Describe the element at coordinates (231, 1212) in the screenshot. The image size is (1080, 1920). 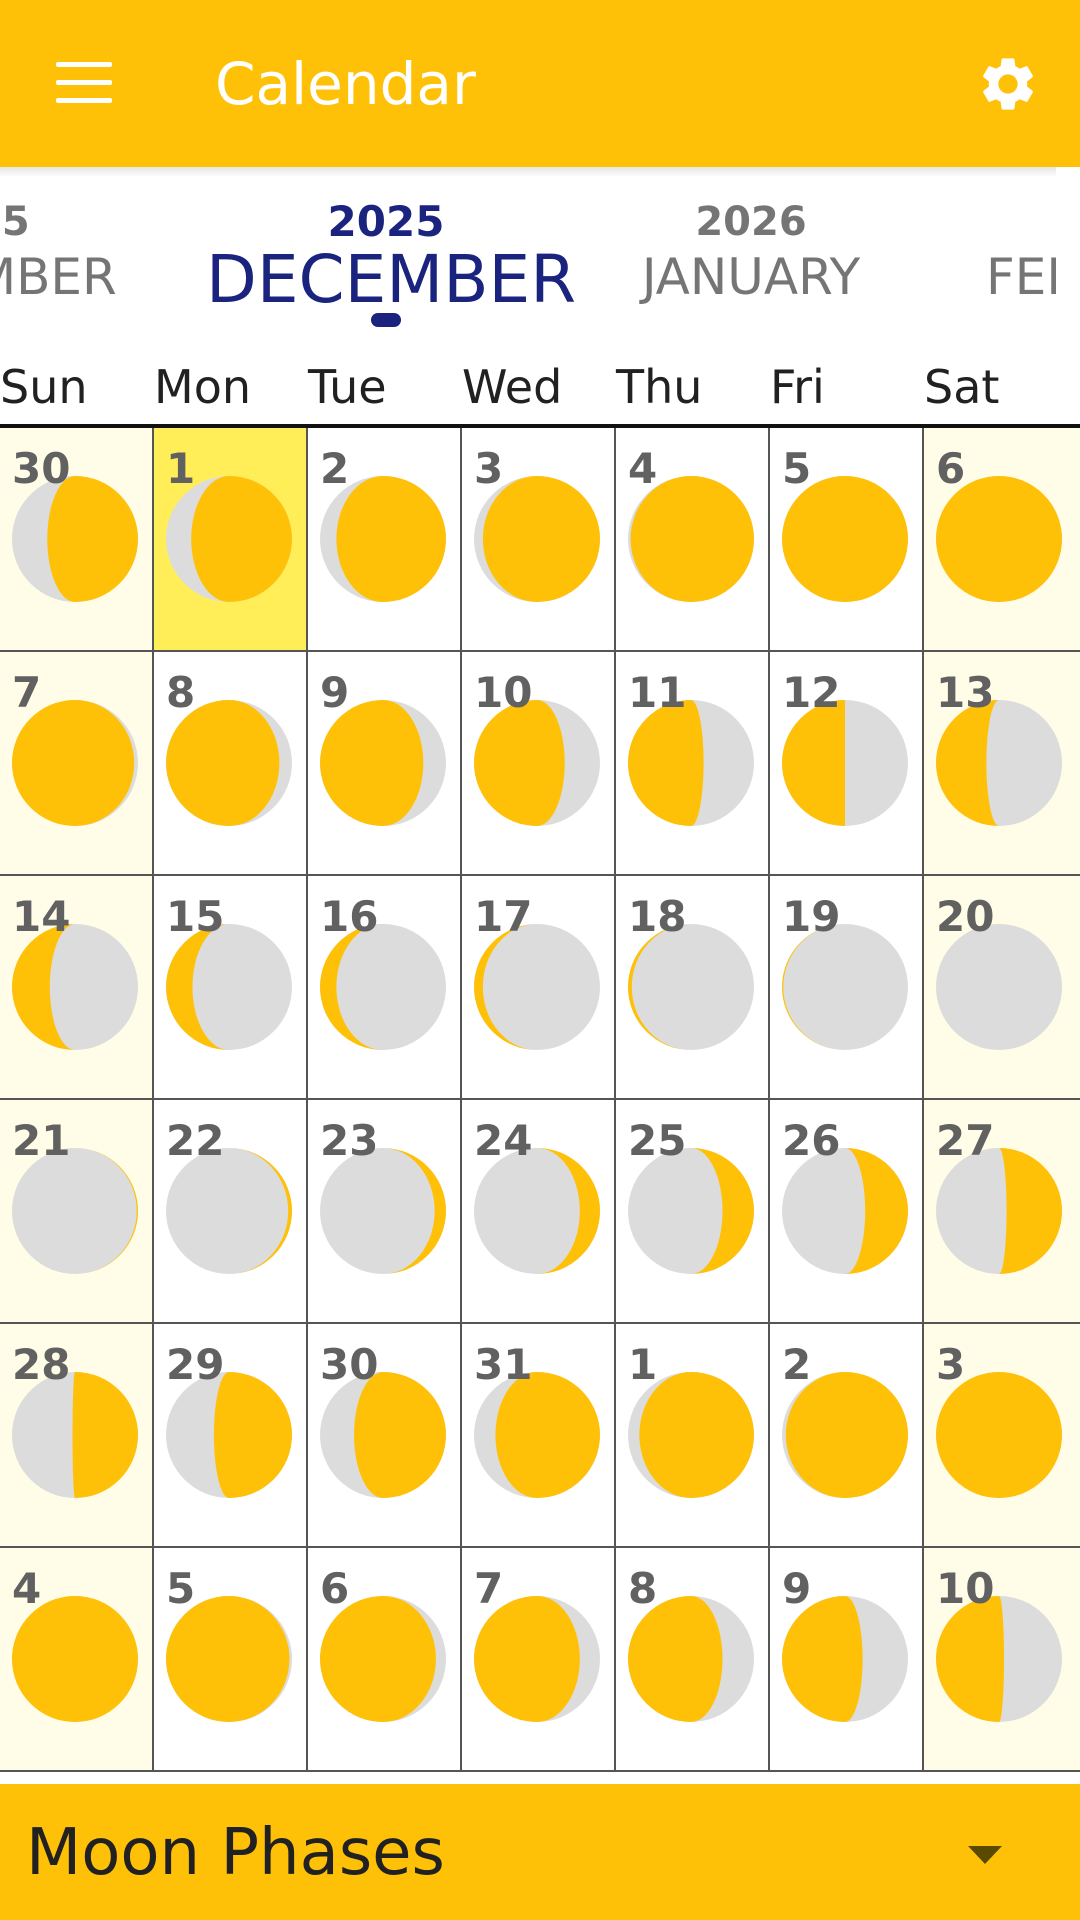
I see `calendar-day-cell: 22` at that location.